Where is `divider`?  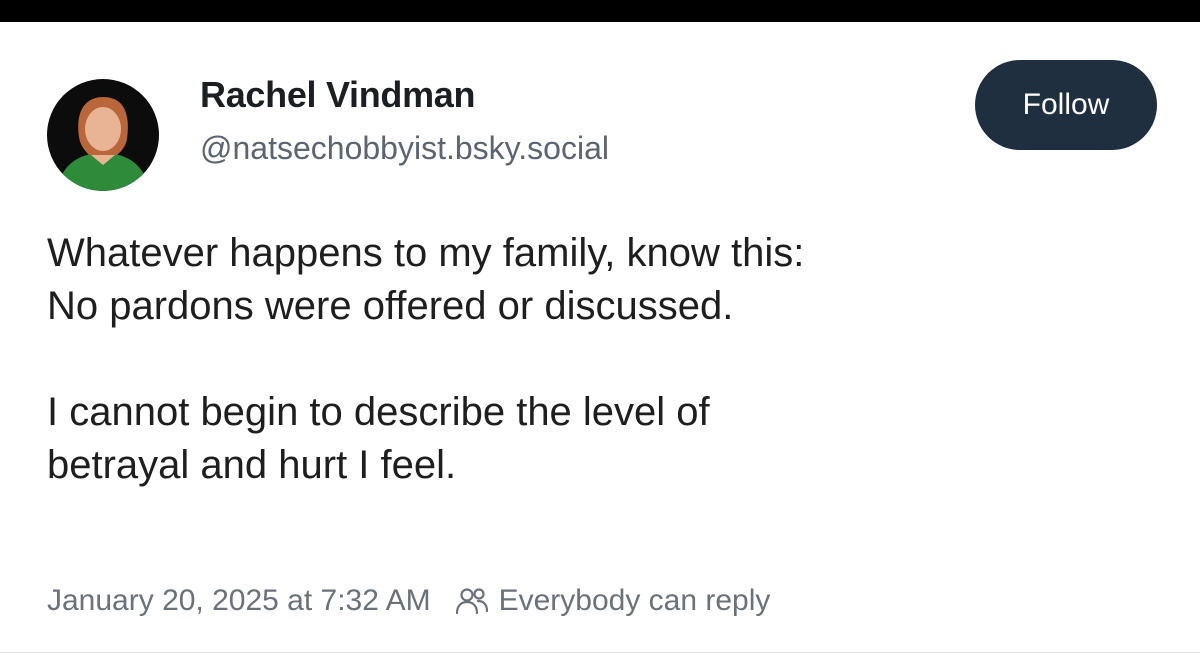
divider is located at coordinates (600, 652).